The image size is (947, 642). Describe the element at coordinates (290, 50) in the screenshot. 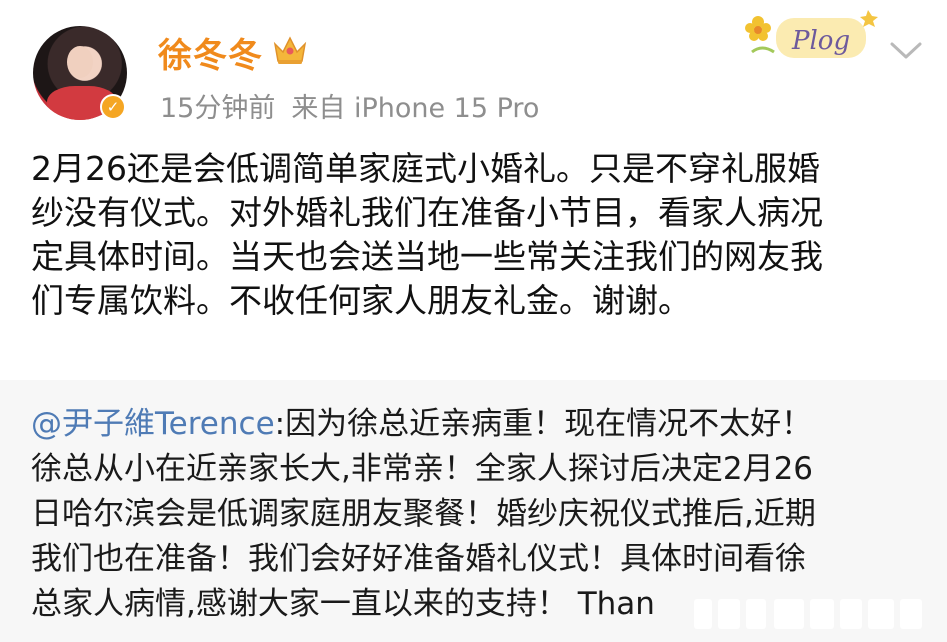

I see `crown-icon` at that location.